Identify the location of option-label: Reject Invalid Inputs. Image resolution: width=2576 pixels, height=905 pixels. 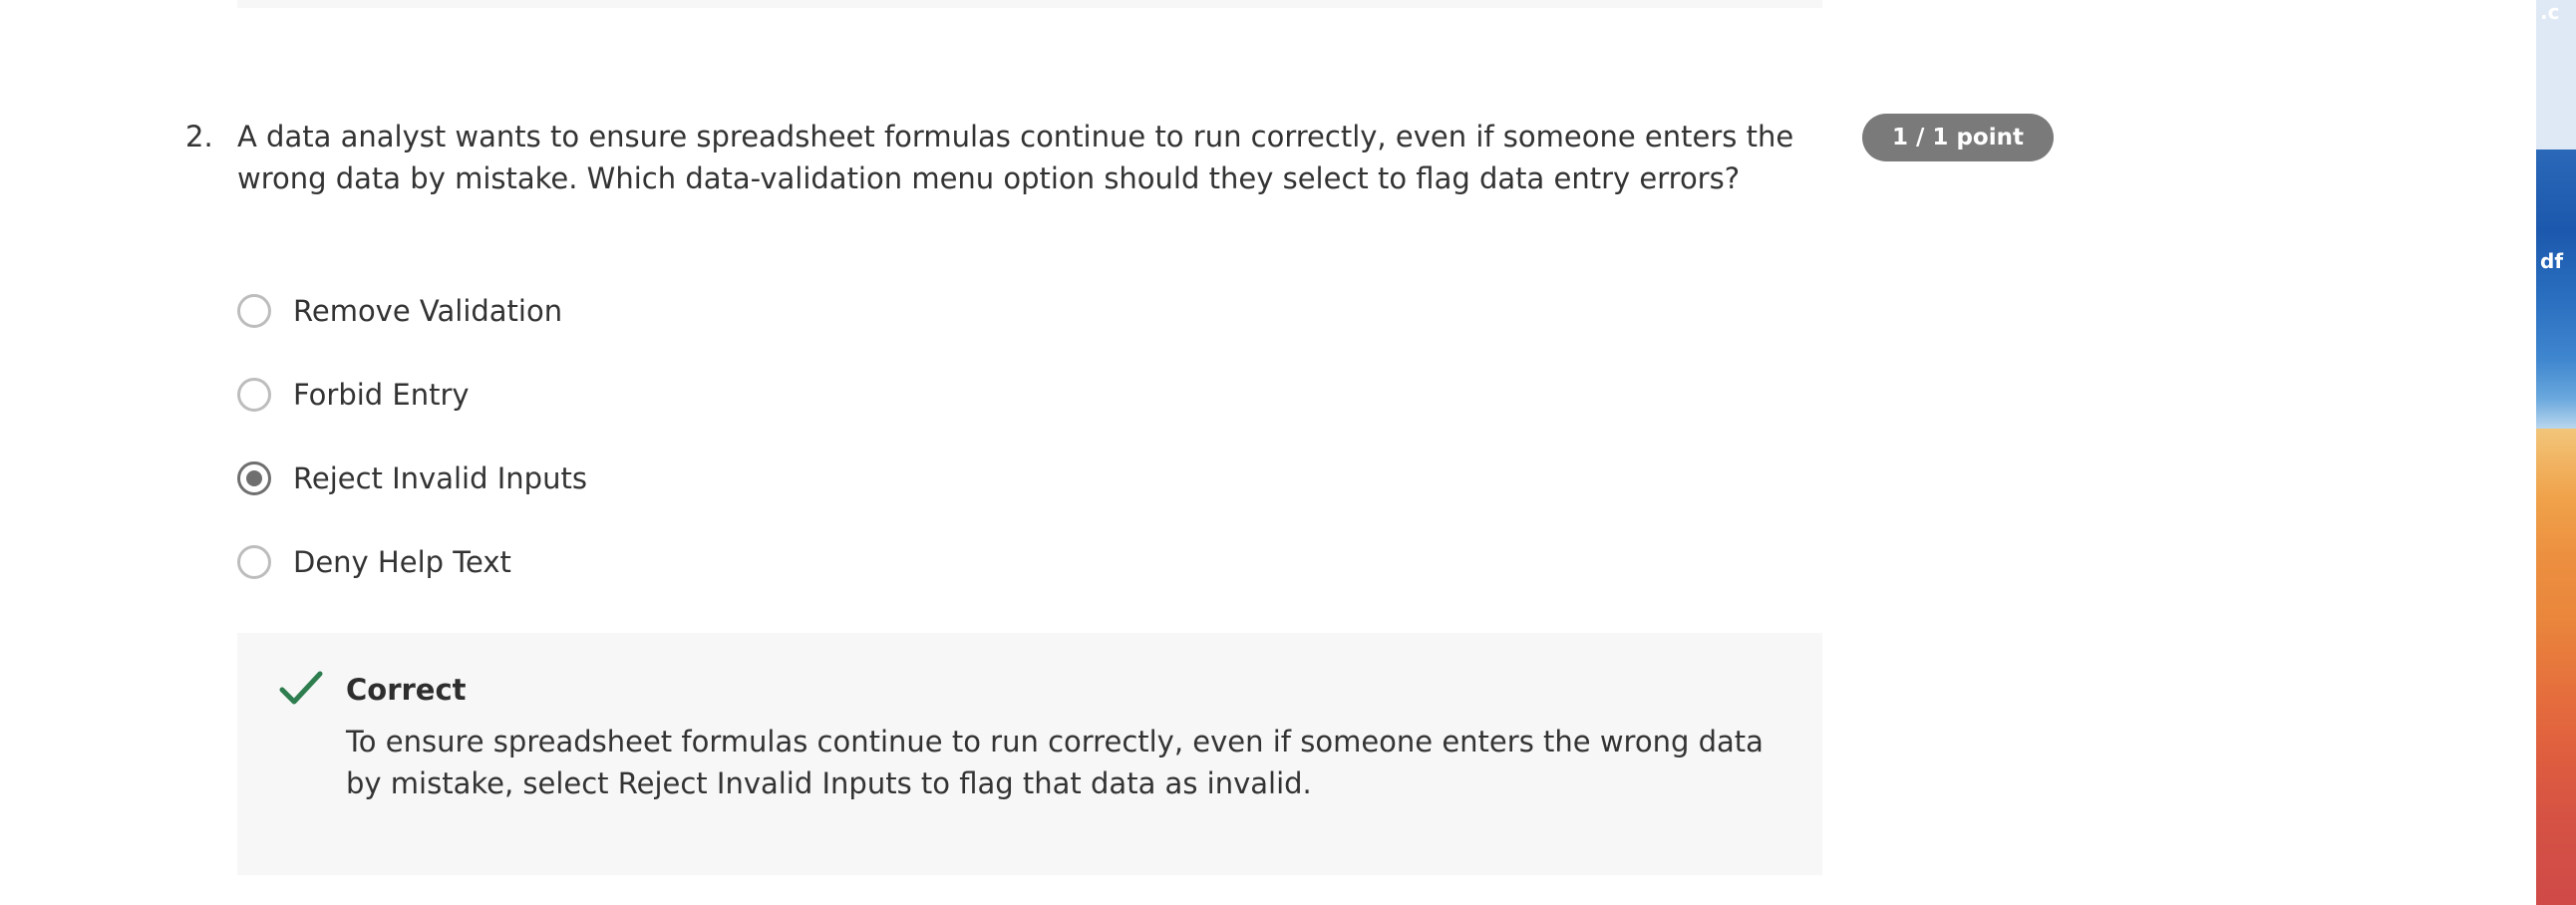
(440, 478).